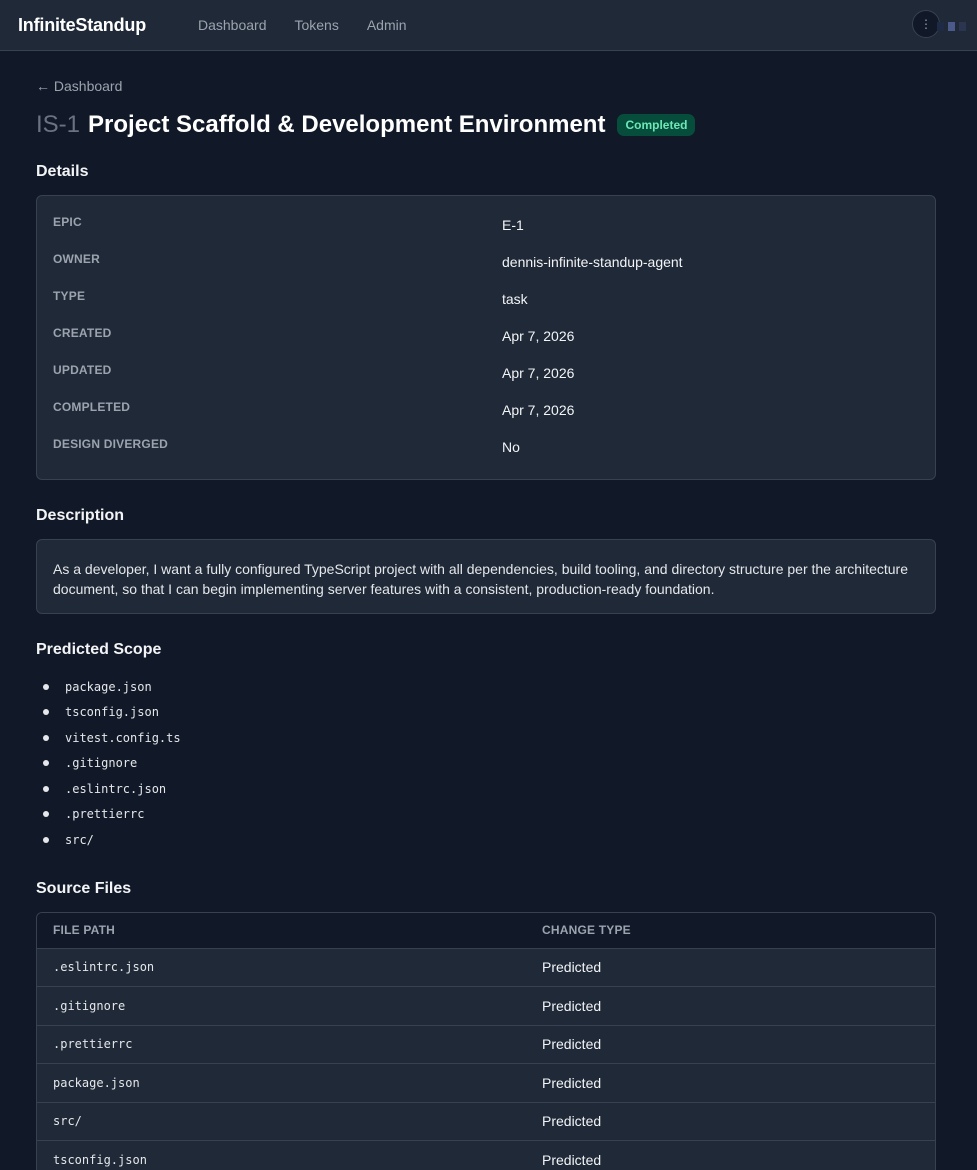 The height and width of the screenshot is (1170, 977). Describe the element at coordinates (486, 930) in the screenshot. I see `table-header-row: FILE PATH CHANGE TYPE` at that location.